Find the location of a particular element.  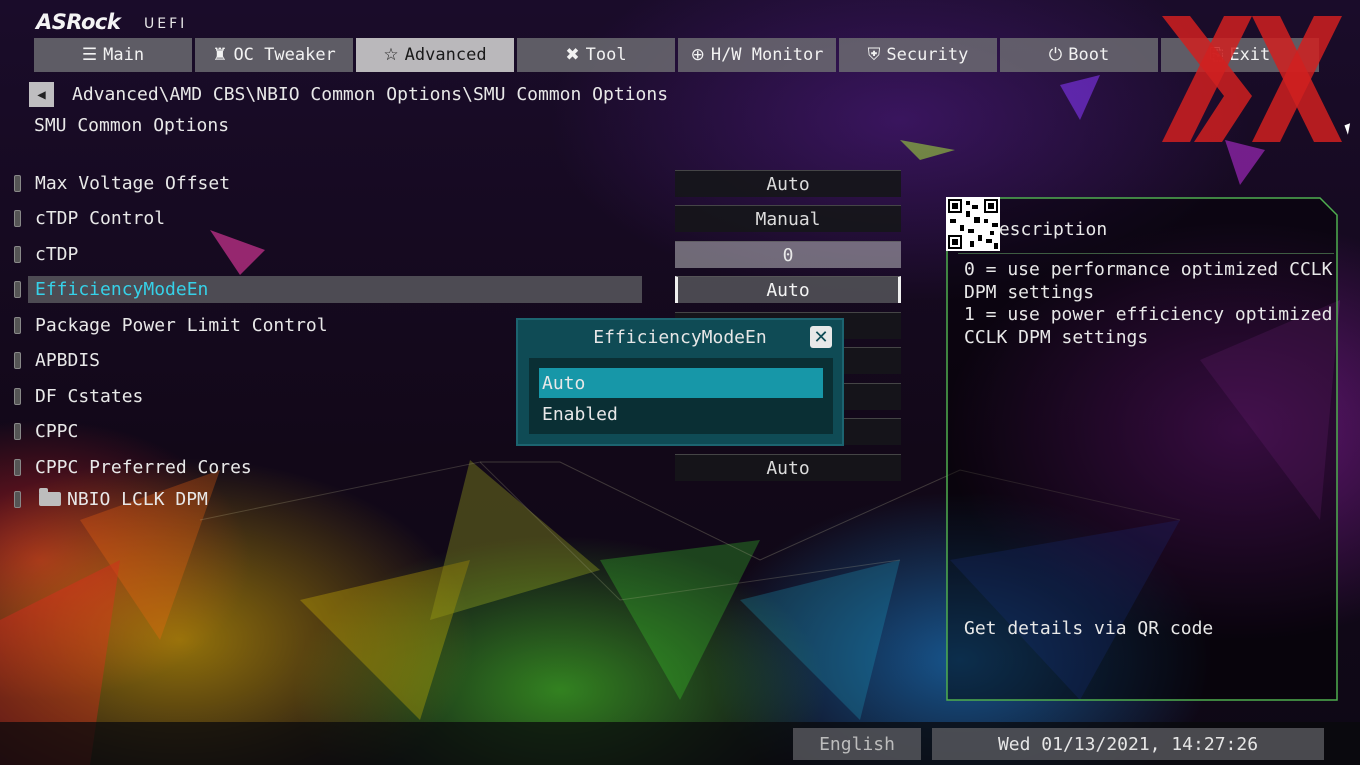

datetime-display: Wed 01/13/2021, 14:27:26 is located at coordinates (1128, 744).